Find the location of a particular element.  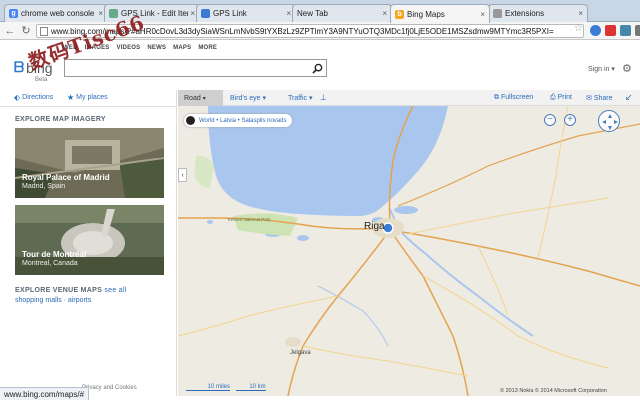

collapse-arrow-icon: ↙ is located at coordinates (629, 97).